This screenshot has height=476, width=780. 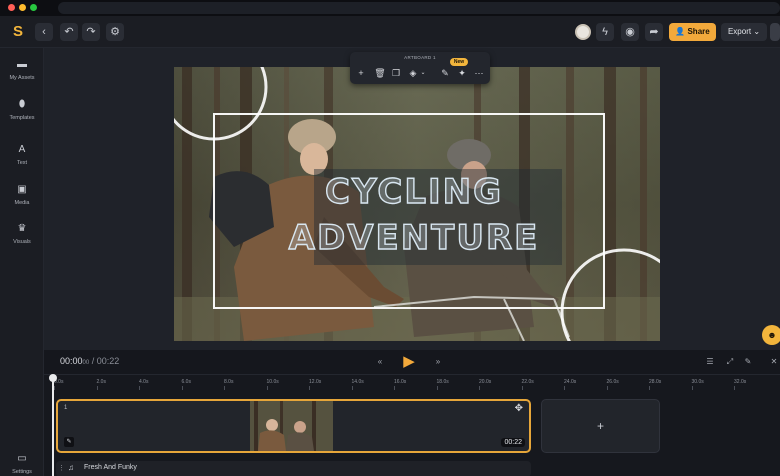 I want to click on back-button: ‹, so click(x=44, y=32).